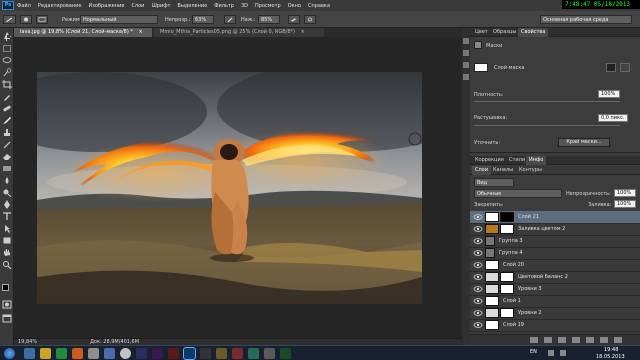  Describe the element at coordinates (466, 77) in the screenshot. I see `character-panel-icon` at that location.